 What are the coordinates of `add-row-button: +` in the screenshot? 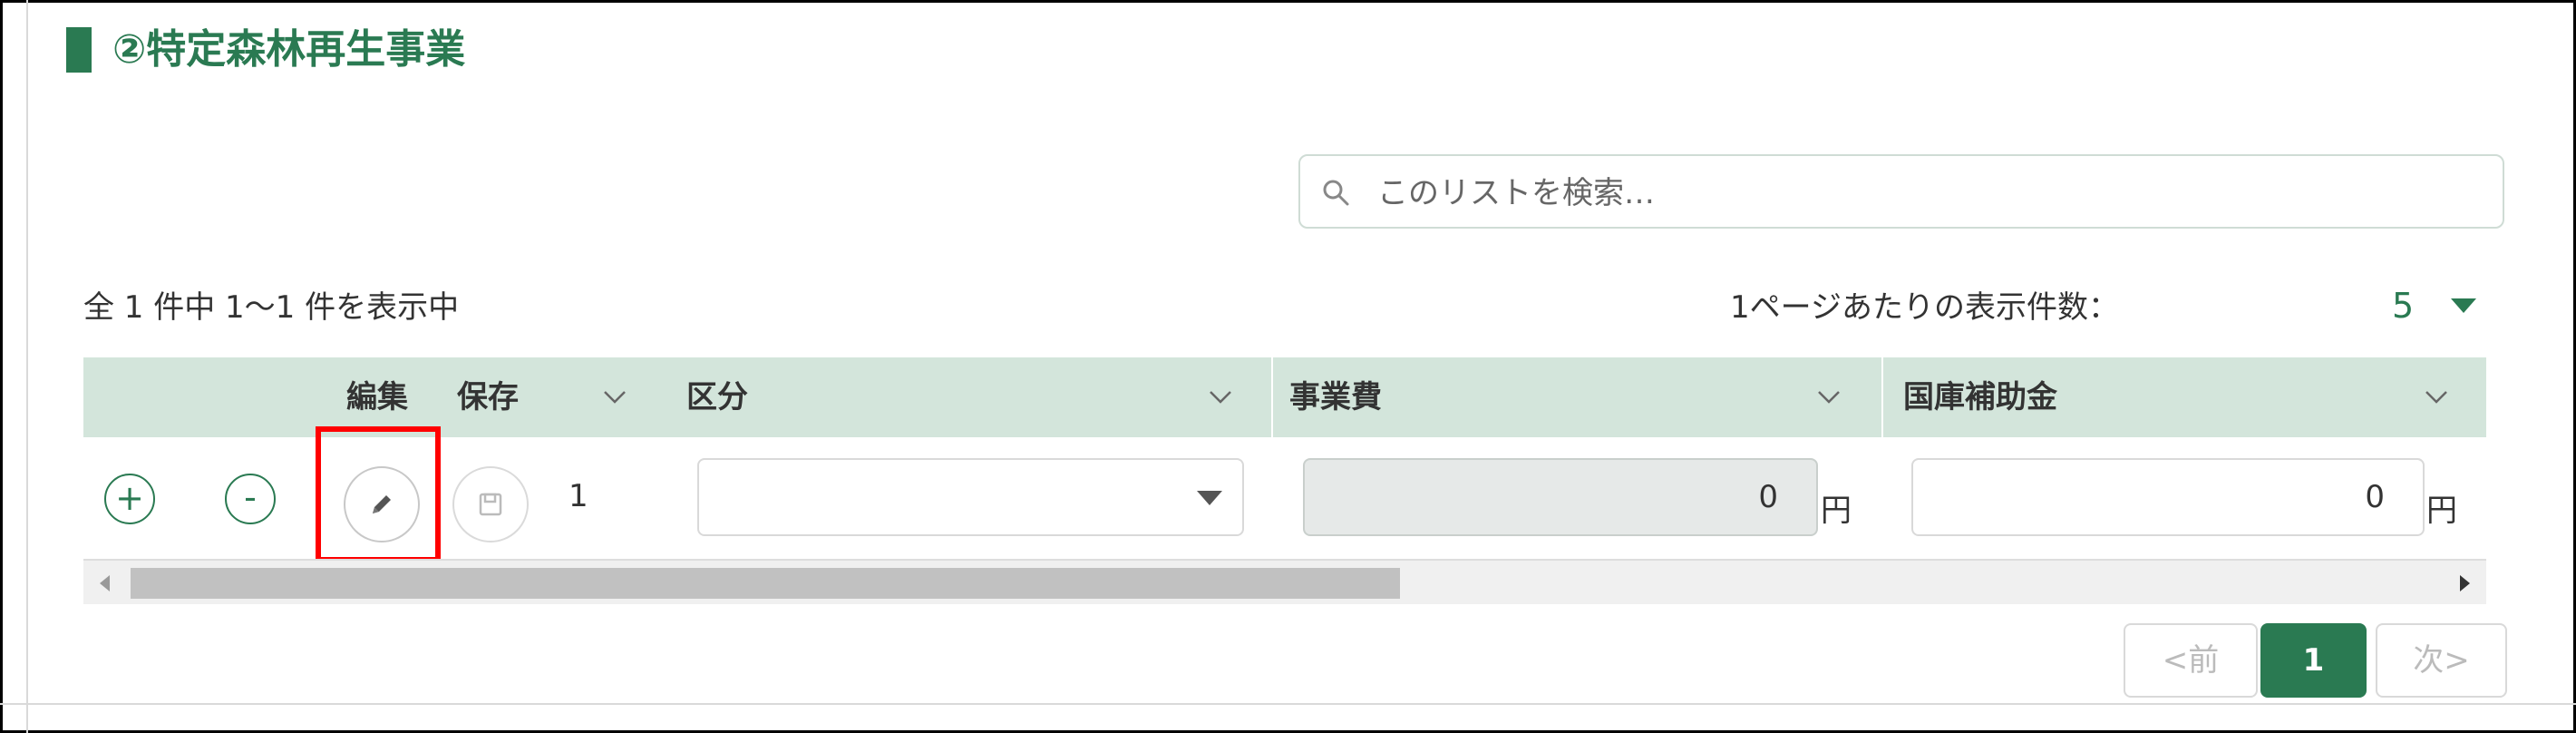 It's located at (129, 499).